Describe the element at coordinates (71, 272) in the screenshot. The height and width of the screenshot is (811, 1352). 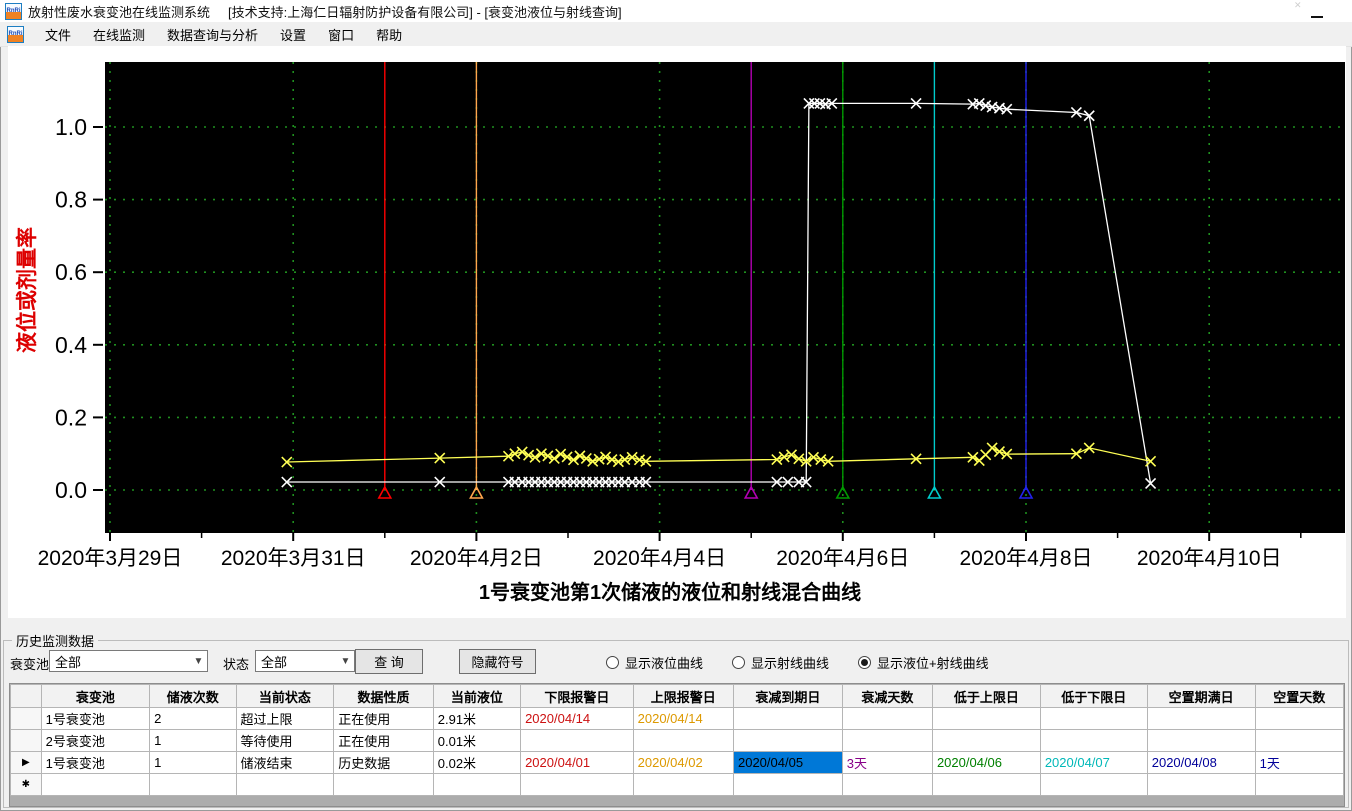
I see `svg-text: 0.6` at that location.